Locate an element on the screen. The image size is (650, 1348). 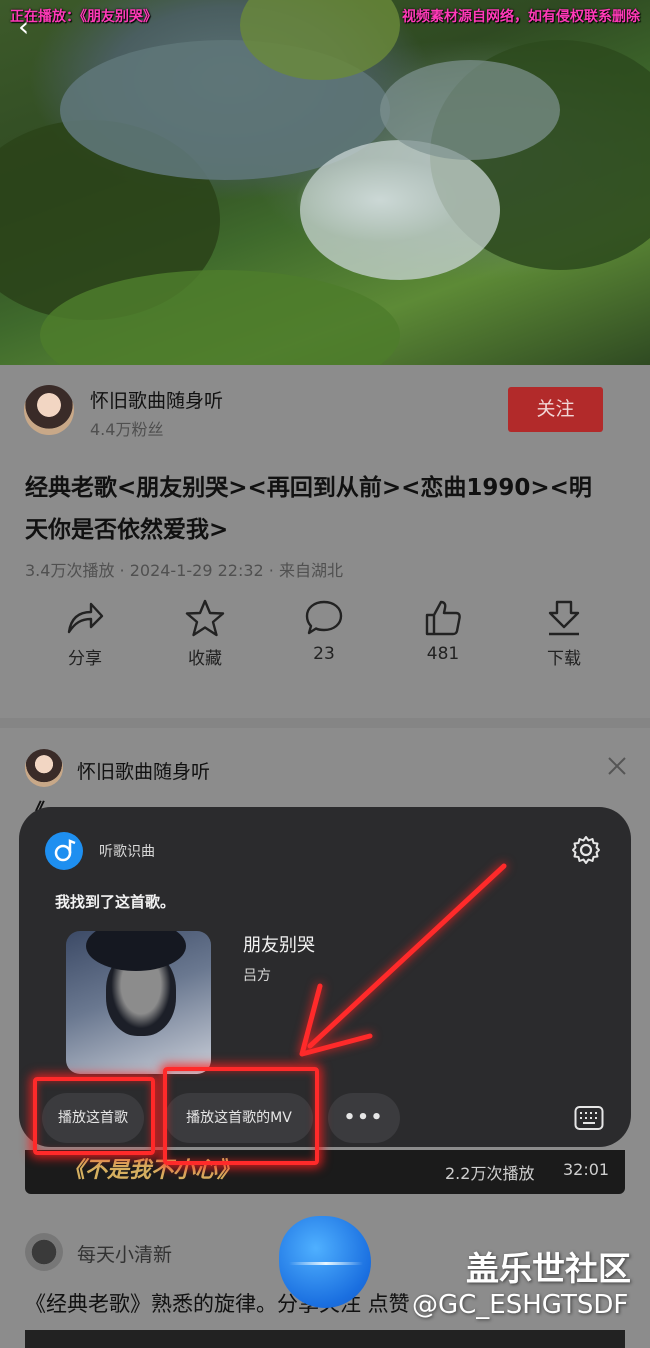
close-icon is located at coordinates (617, 766).